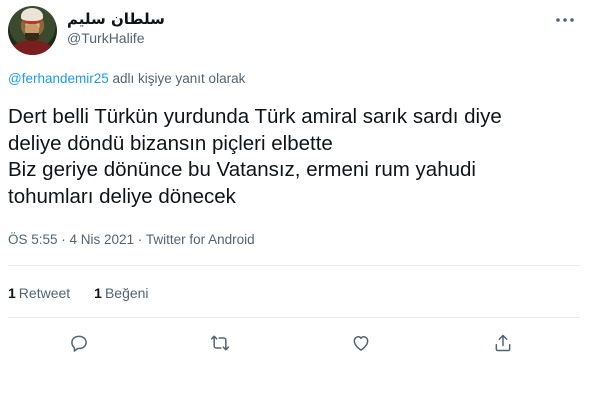 This screenshot has height=403, width=589. I want to click on avatar-beard, so click(32, 37).